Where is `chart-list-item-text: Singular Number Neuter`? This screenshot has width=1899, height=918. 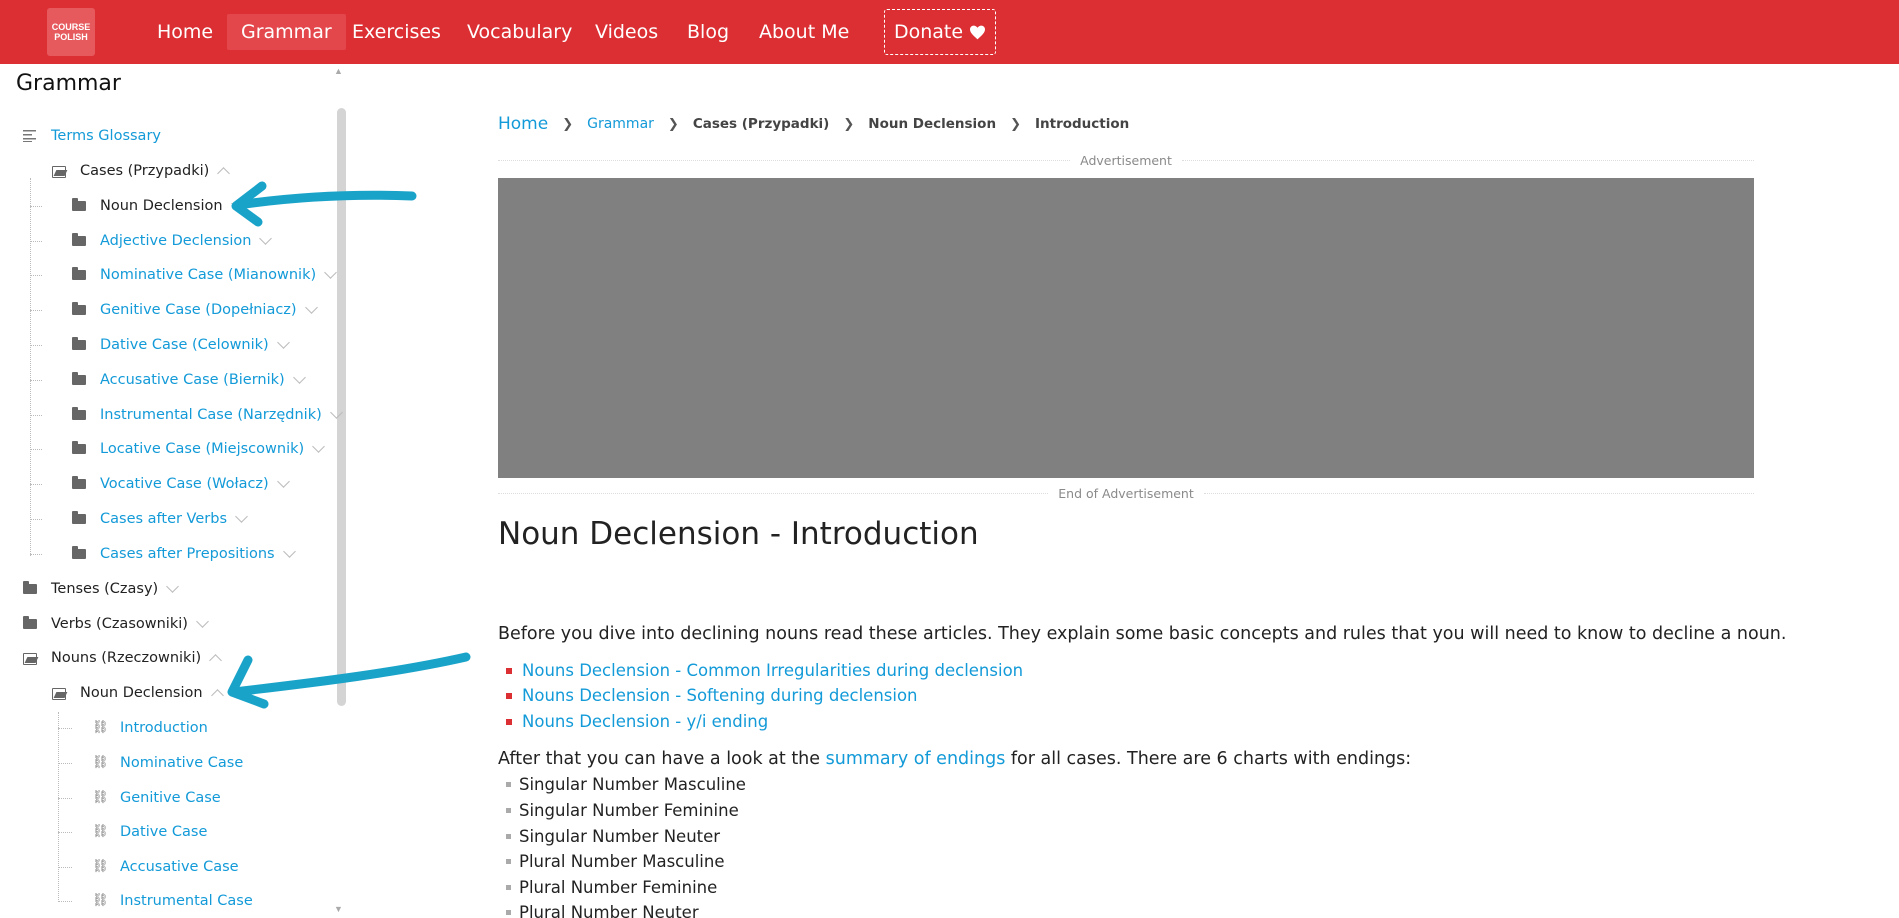 chart-list-item-text: Singular Number Neuter is located at coordinates (620, 836).